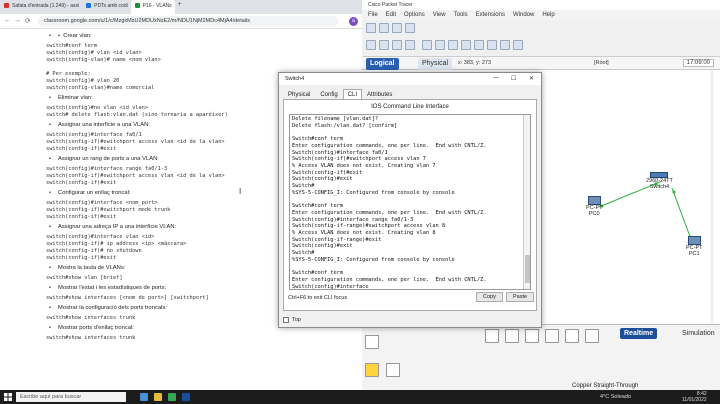 The image size is (720, 404). What do you see at coordinates (410, 107) in the screenshot?
I see `cli-heading: IOS Command Line Interface` at bounding box center [410, 107].